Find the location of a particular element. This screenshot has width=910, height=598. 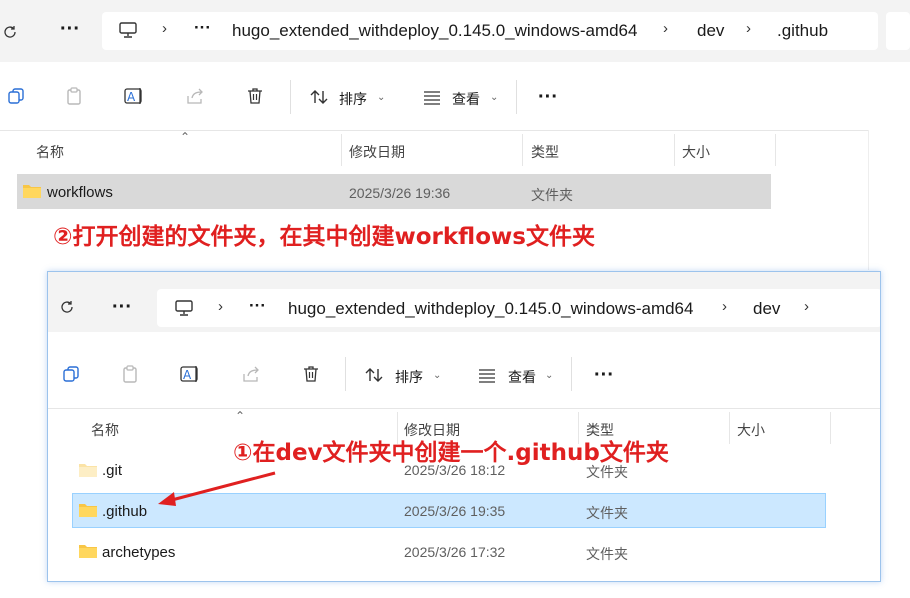

annotation-step-1: ①在dev文件夹中创建一个.github文件夹 is located at coordinates (451, 453).